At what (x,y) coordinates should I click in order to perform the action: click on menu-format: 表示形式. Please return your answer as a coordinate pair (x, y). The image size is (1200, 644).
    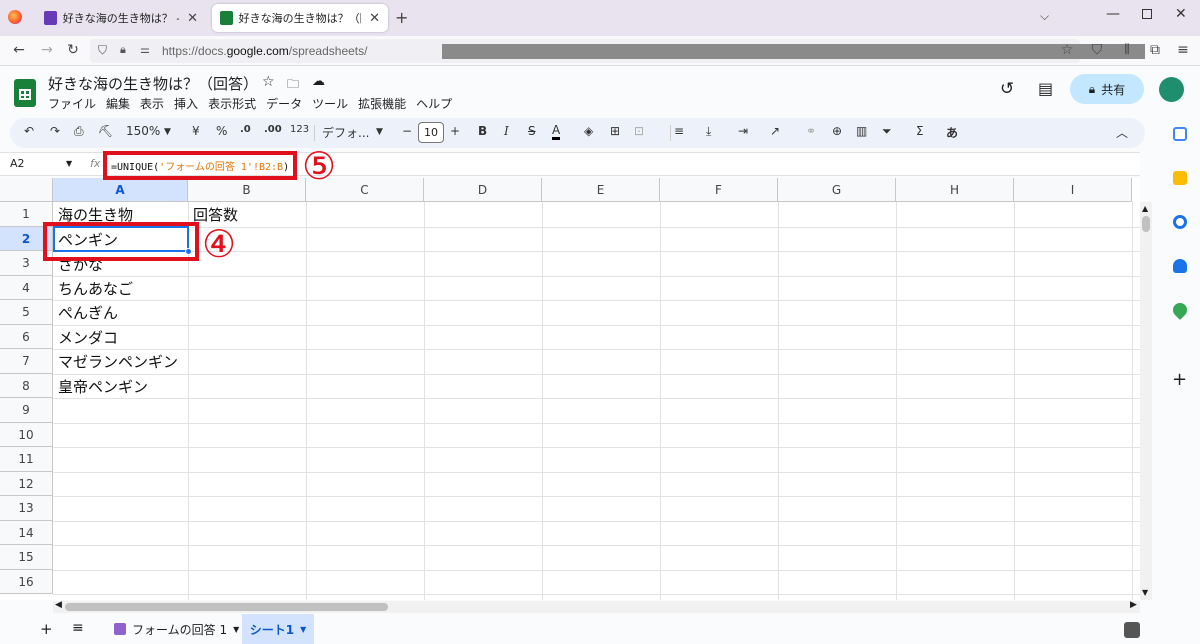
    Looking at the image, I should click on (232, 103).